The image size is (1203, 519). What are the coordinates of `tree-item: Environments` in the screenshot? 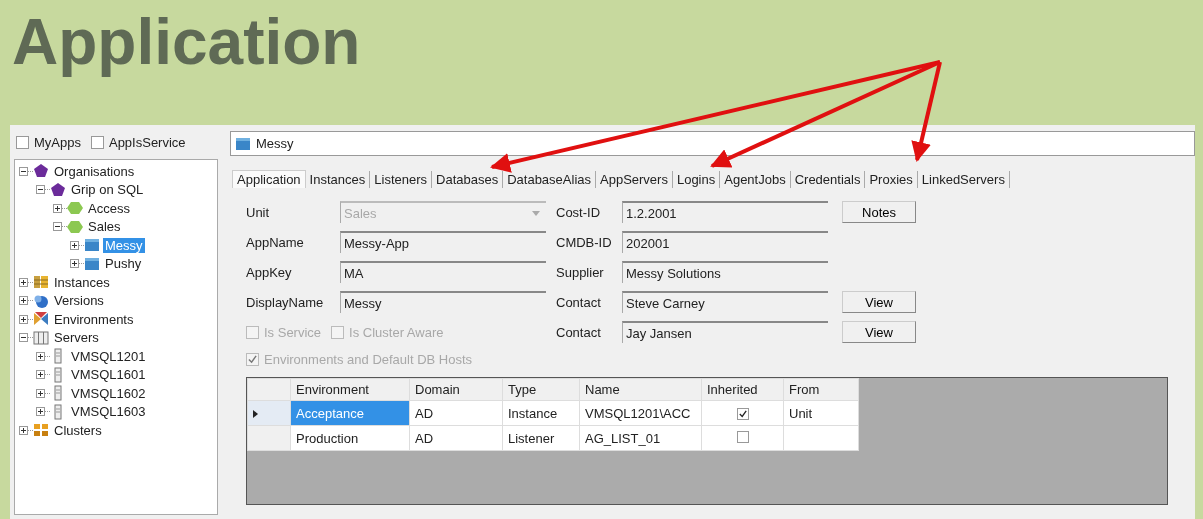 It's located at (94, 319).